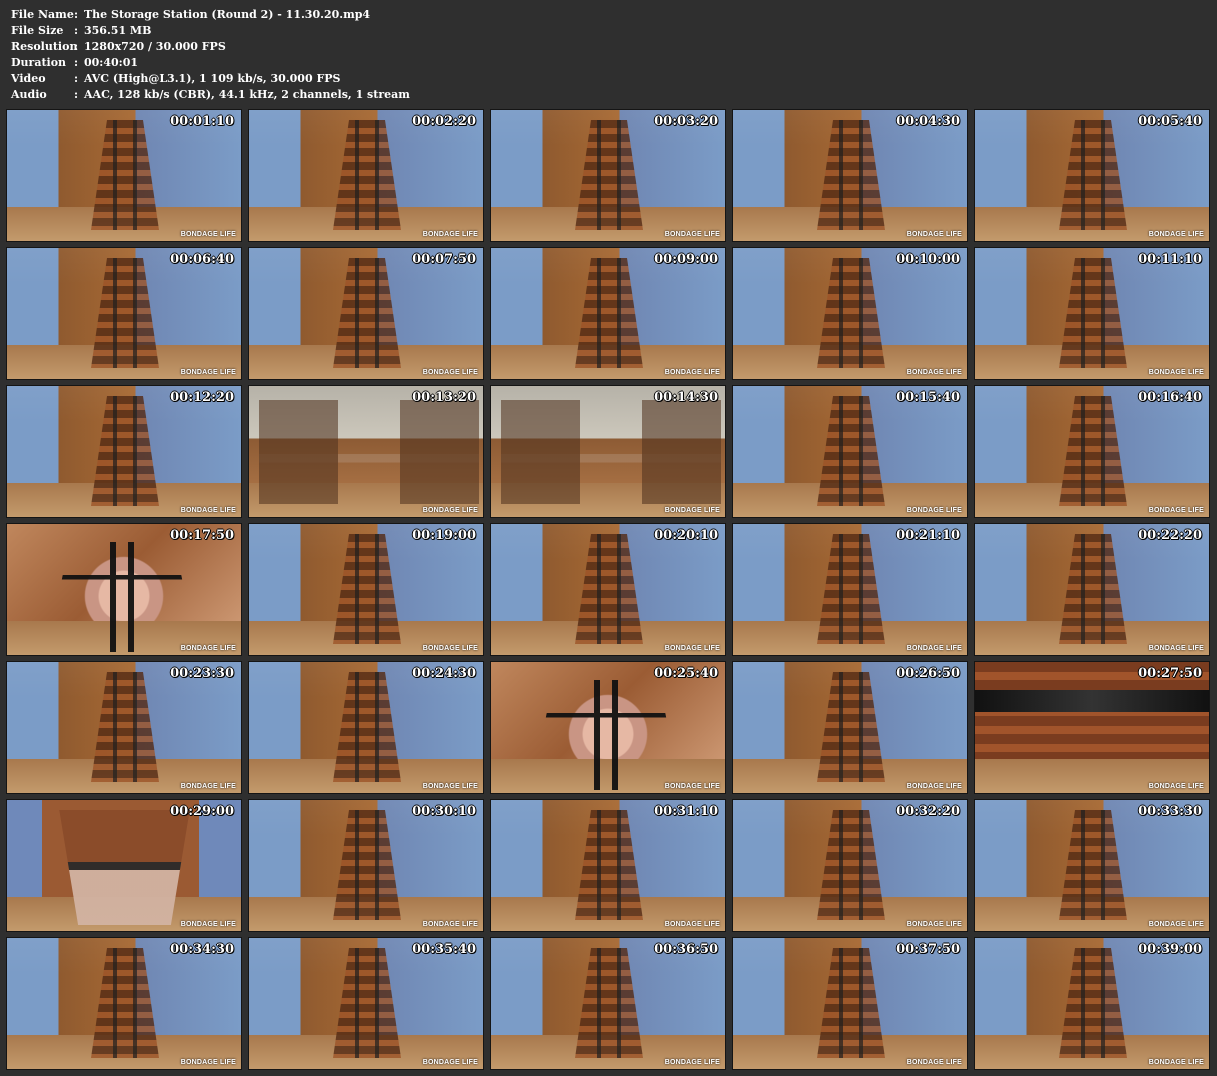 Image resolution: width=1217 pixels, height=1076 pixels. What do you see at coordinates (202, 259) in the screenshot?
I see `timecode: 00:06:40` at bounding box center [202, 259].